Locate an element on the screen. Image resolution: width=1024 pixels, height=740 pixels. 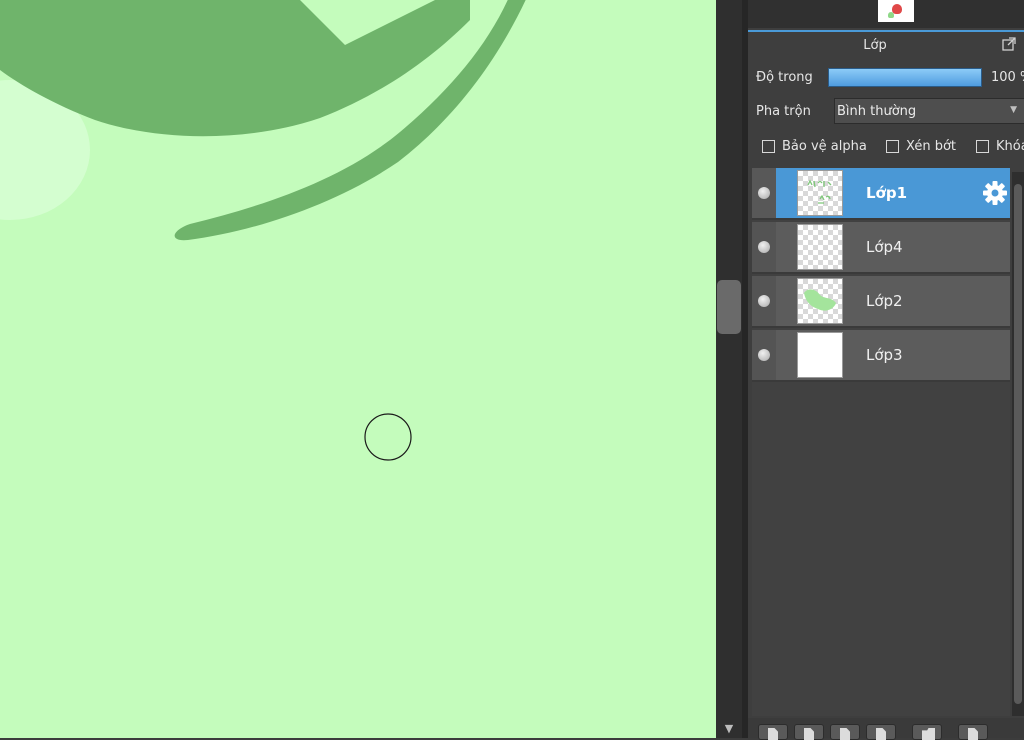
layer-panel-header: Lớp is located at coordinates (886, 44).